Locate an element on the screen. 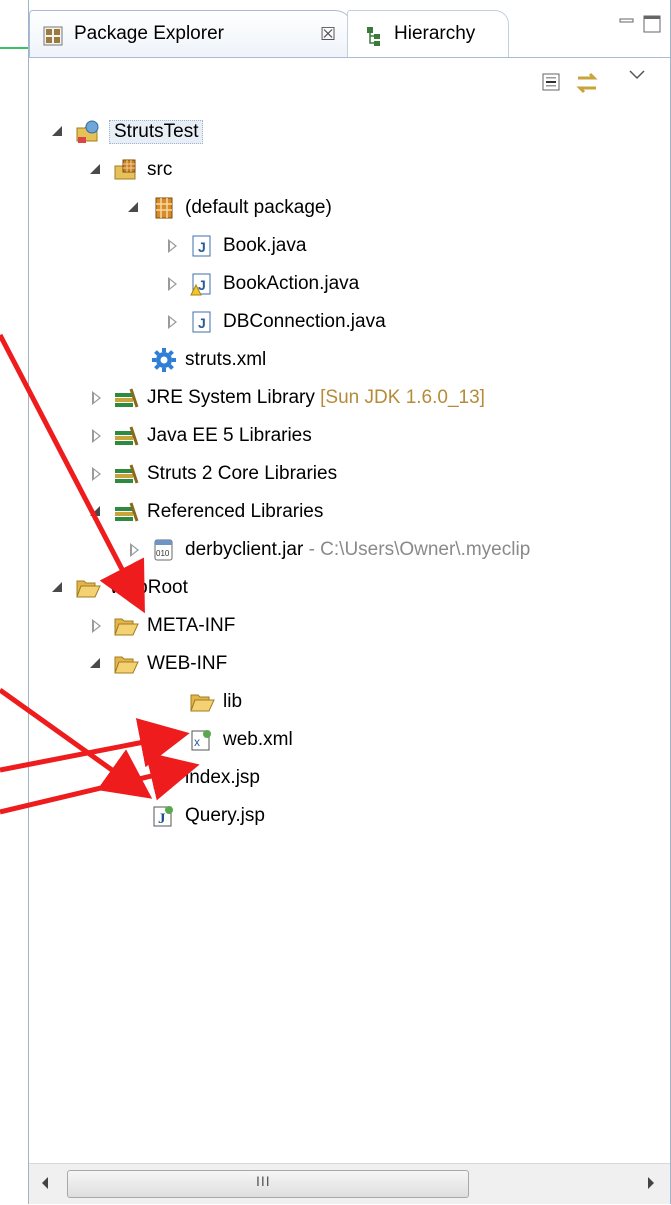 This screenshot has height=1205, width=671. tree-item-index-jsp-label: index.jsp is located at coordinates (222, 777).